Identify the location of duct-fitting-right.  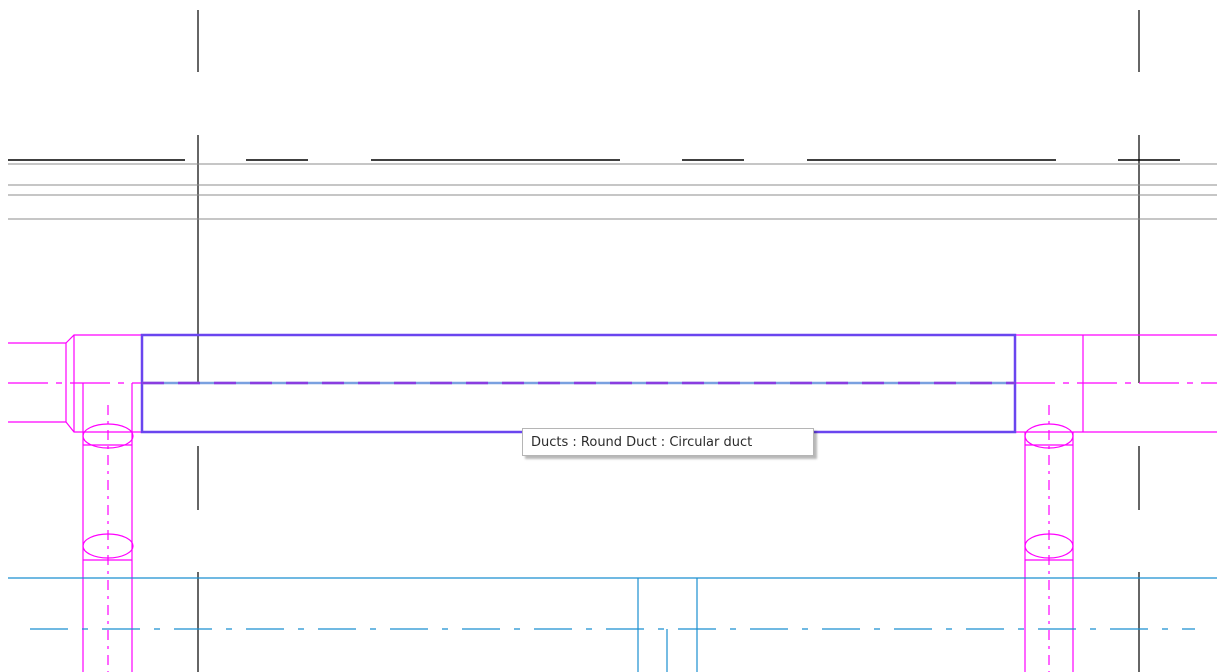
(1116, 503).